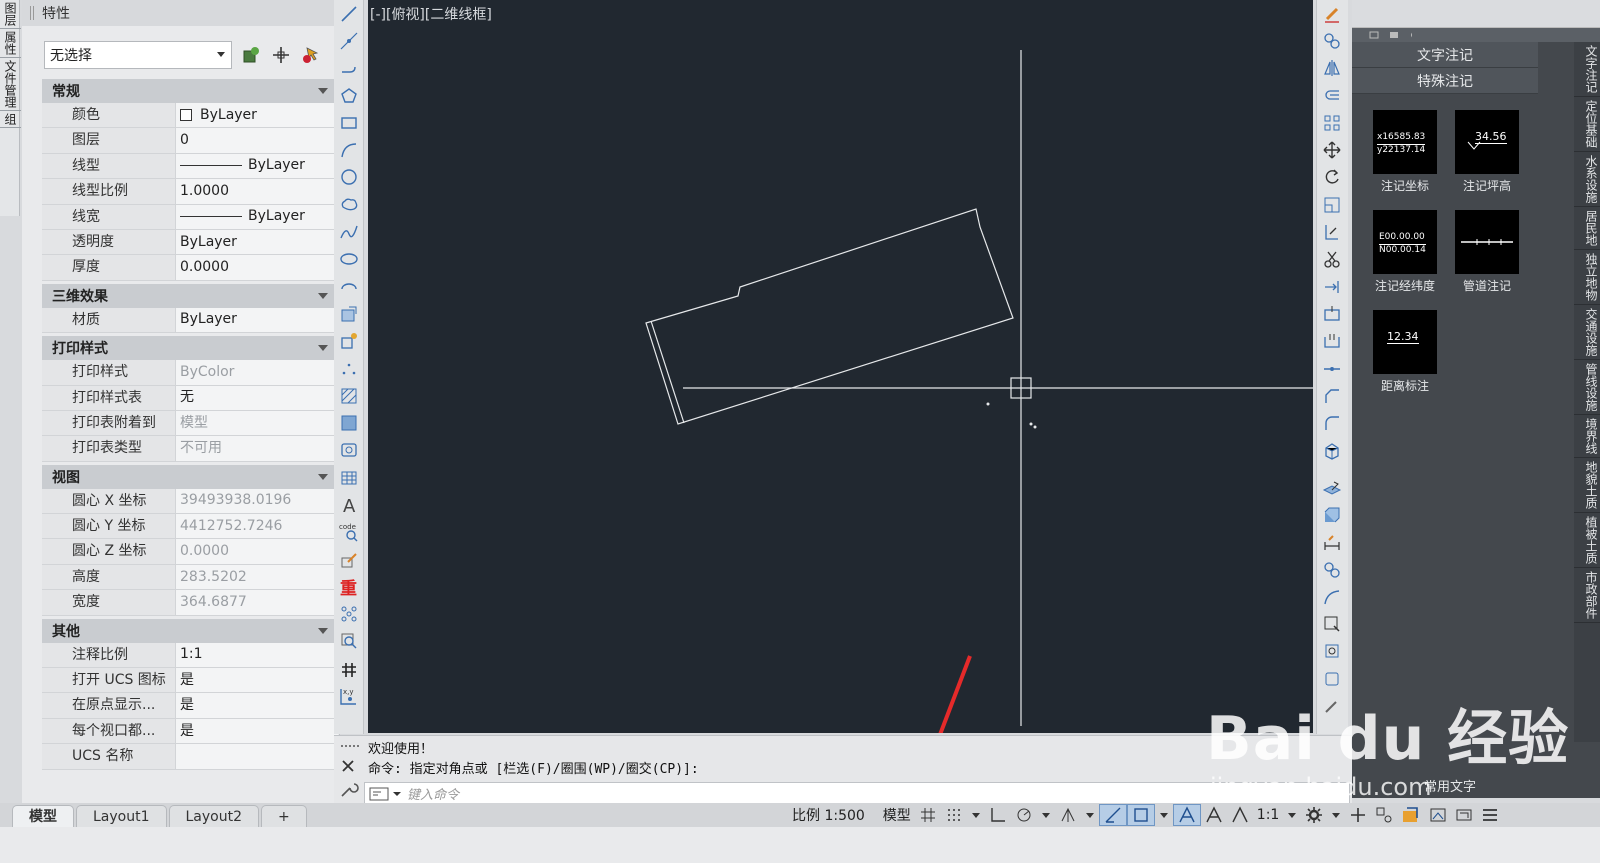 This screenshot has height=863, width=1600. I want to click on status-scale: 比例 1:500, so click(828, 815).